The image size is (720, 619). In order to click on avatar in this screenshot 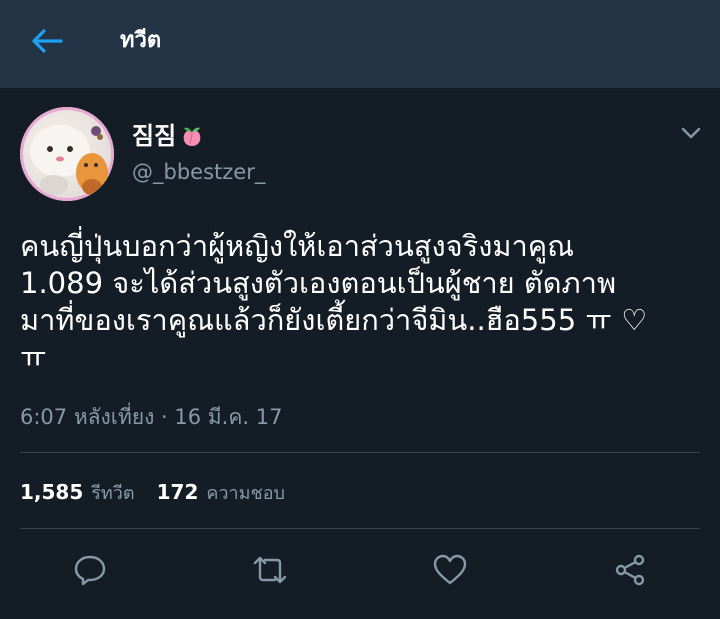, I will do `click(67, 154)`.